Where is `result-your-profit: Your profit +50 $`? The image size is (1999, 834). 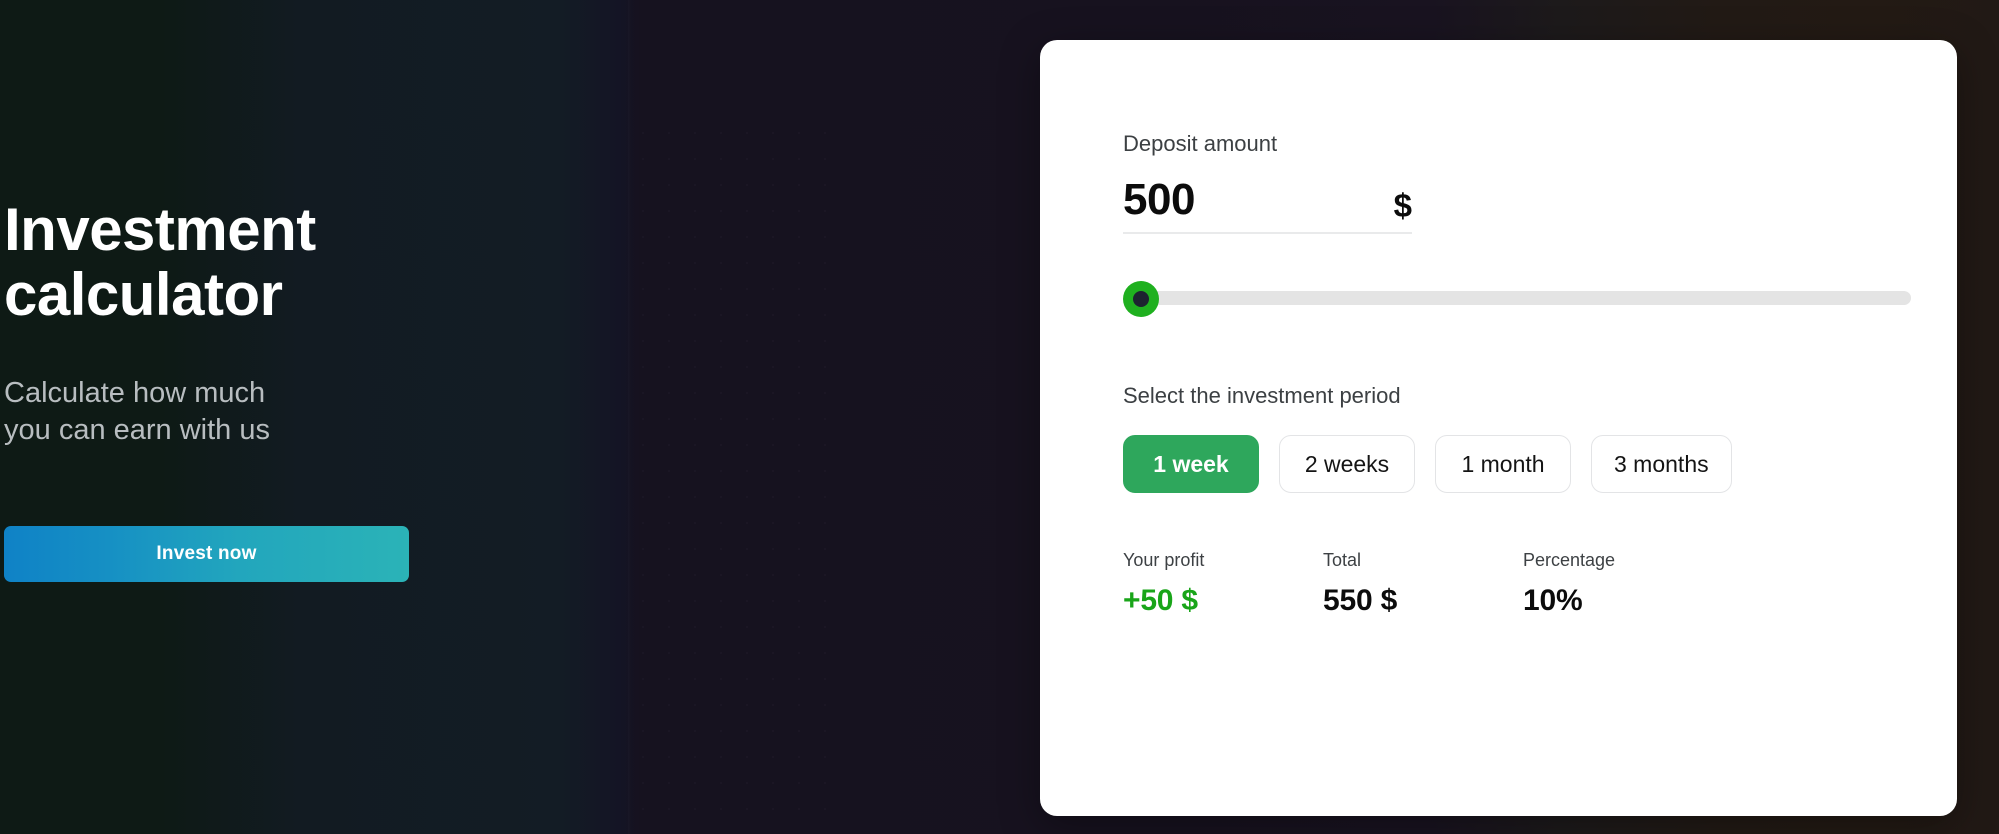 result-your-profit: Your profit +50 $ is located at coordinates (1223, 583).